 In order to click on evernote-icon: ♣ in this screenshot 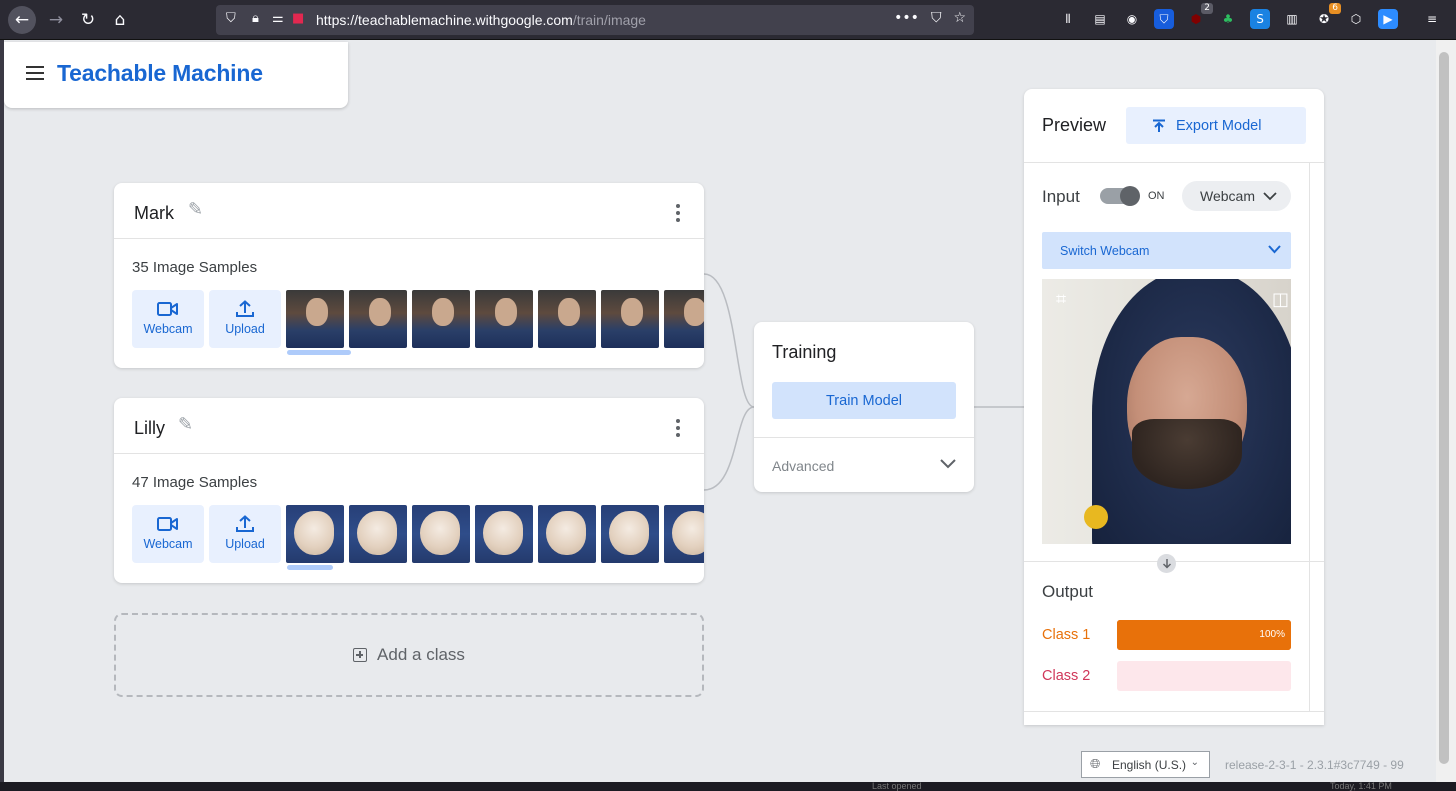, I will do `click(1228, 19)`.